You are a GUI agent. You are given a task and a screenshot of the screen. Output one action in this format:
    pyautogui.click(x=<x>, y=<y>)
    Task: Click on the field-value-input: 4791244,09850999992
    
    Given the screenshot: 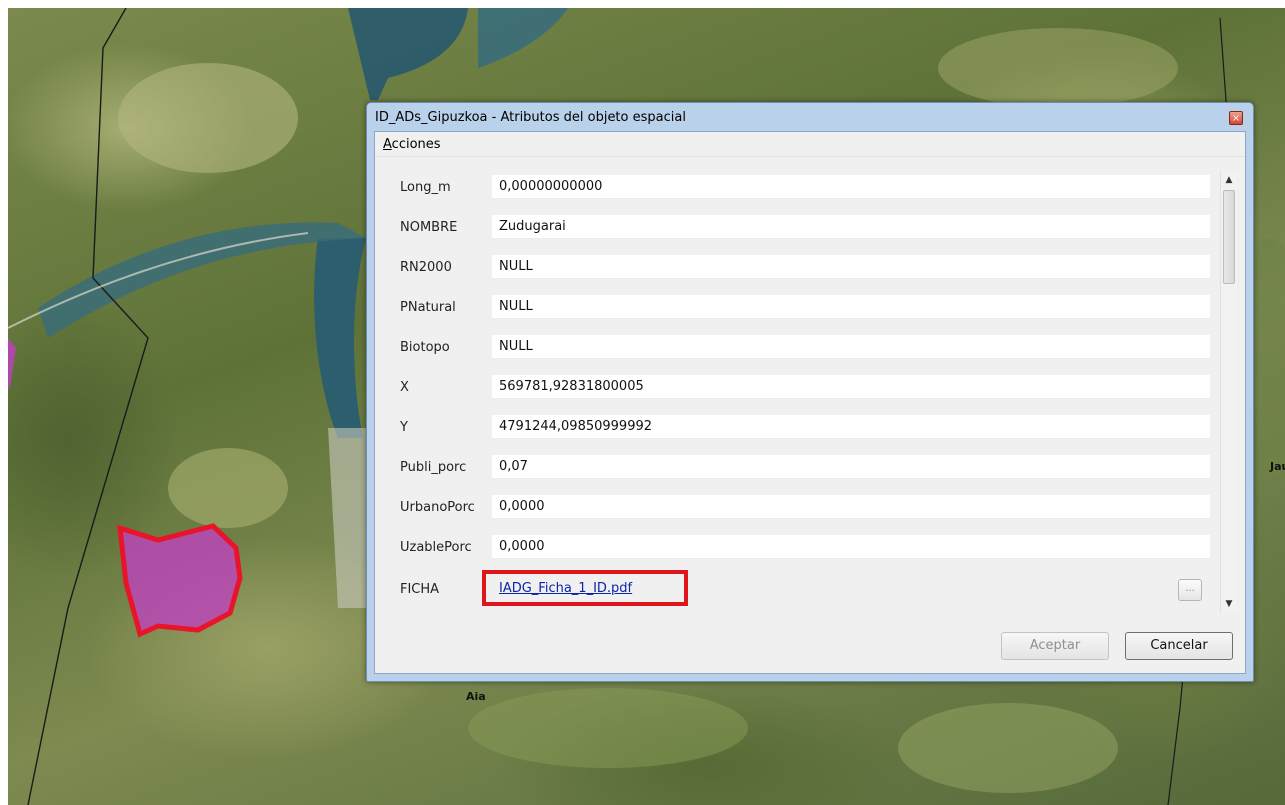 What is the action you would take?
    pyautogui.click(x=851, y=427)
    